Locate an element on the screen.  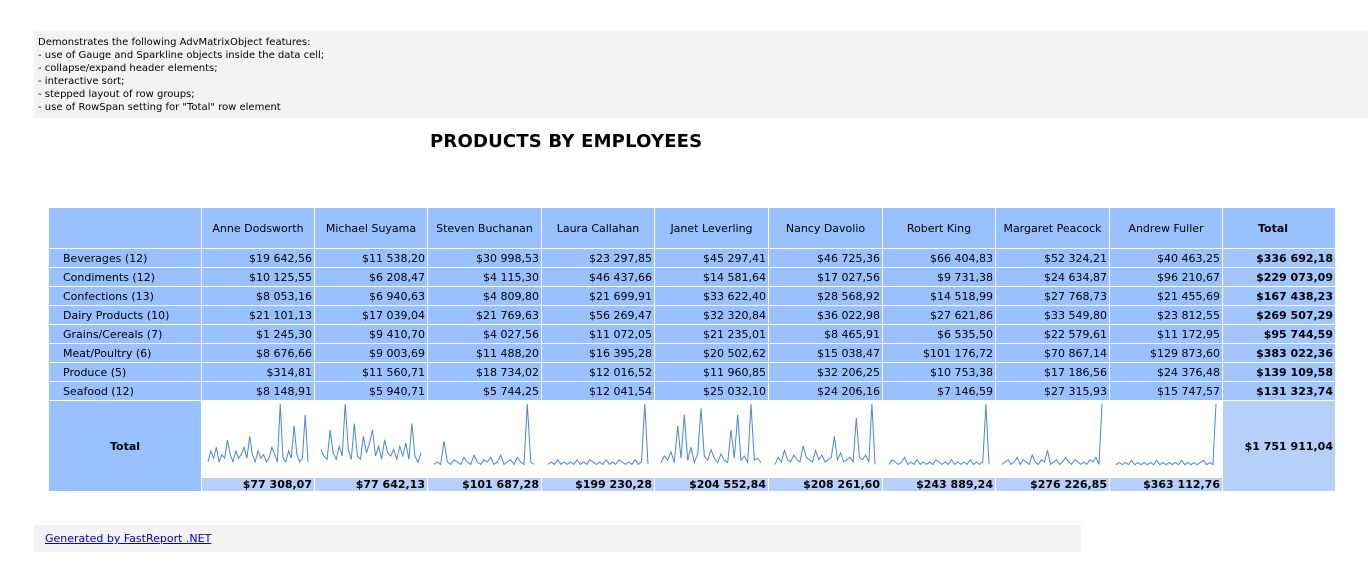
value-cell: $70 867,14 is located at coordinates (1052, 353).